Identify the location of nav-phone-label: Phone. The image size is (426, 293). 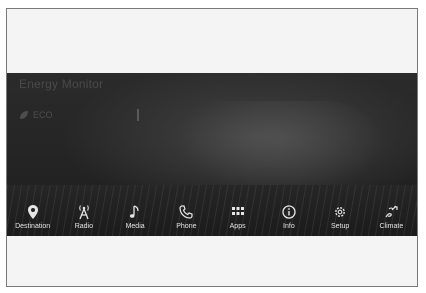
(186, 226).